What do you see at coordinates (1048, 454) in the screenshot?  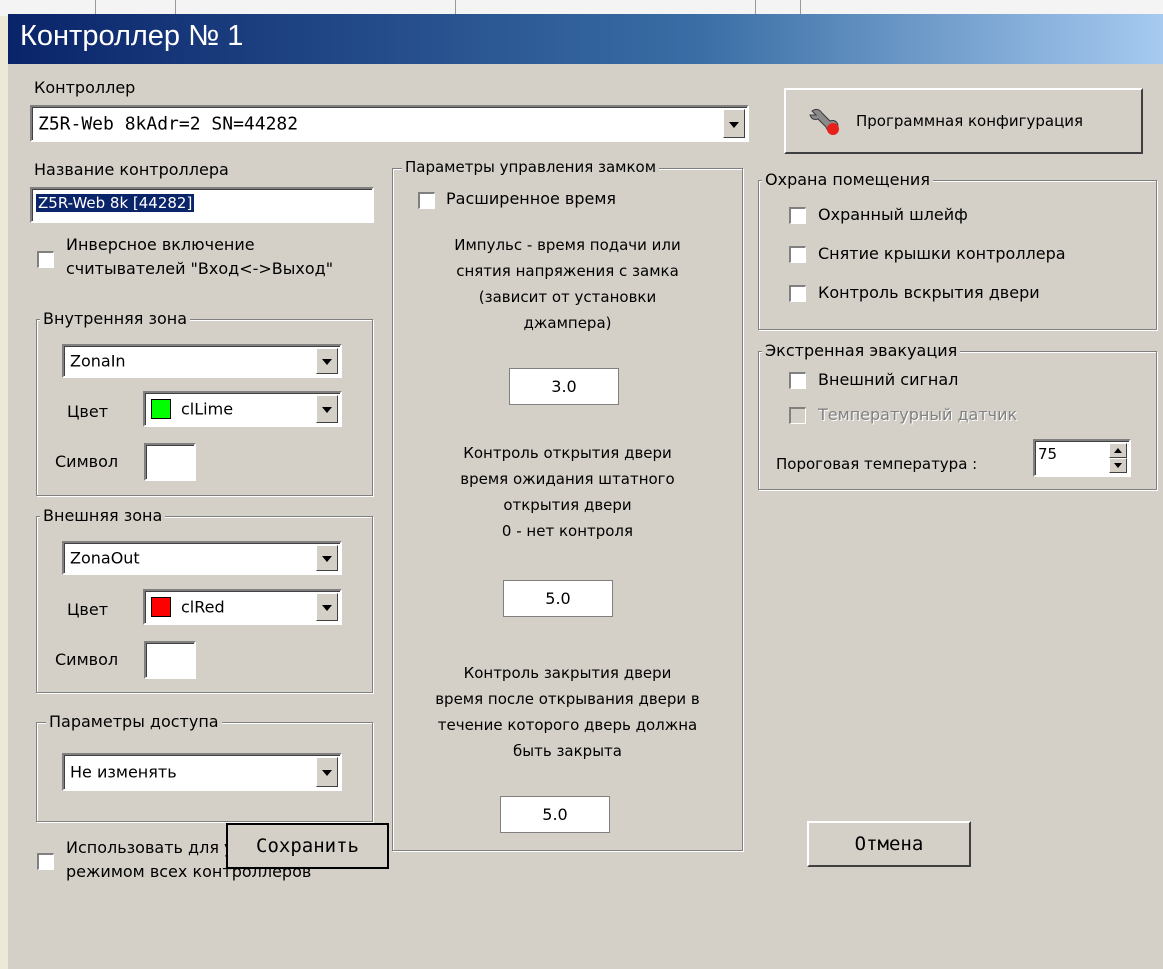 I see `threshold-value: 75` at bounding box center [1048, 454].